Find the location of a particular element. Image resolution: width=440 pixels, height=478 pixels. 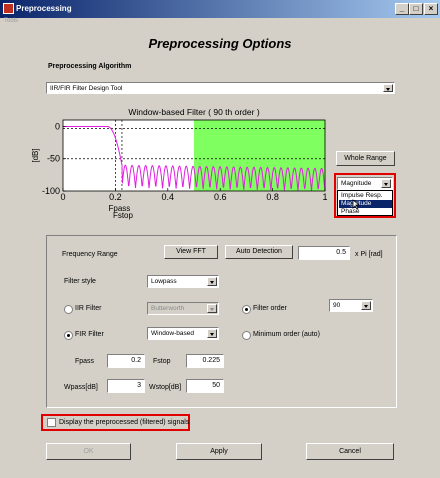

menu-tools: Tools is located at coordinates (11, 21).